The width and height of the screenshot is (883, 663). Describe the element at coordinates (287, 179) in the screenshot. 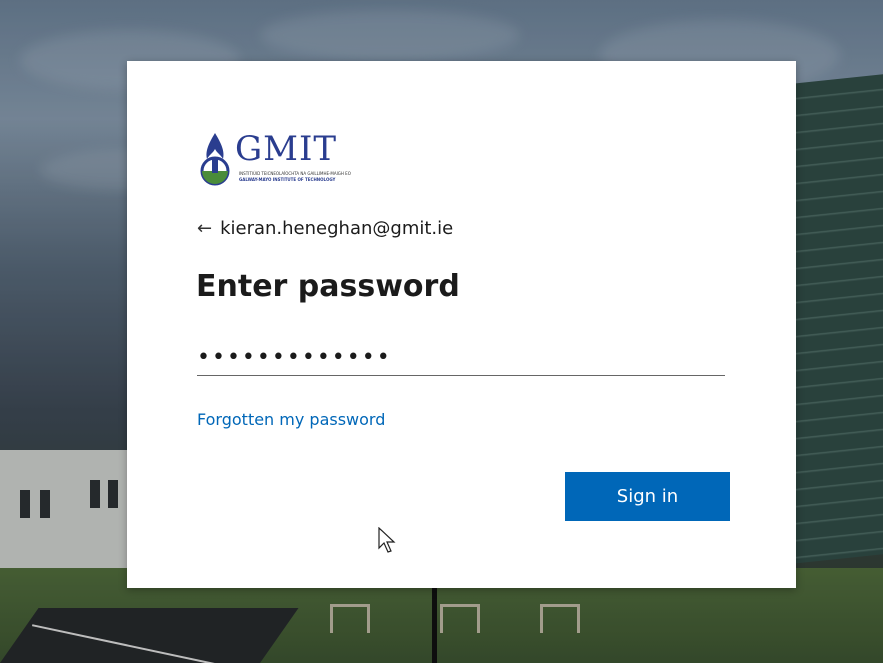

I see `logo-english-name: GALWAY-MAYO INSTITUTE OF TECHNOLOGY` at that location.